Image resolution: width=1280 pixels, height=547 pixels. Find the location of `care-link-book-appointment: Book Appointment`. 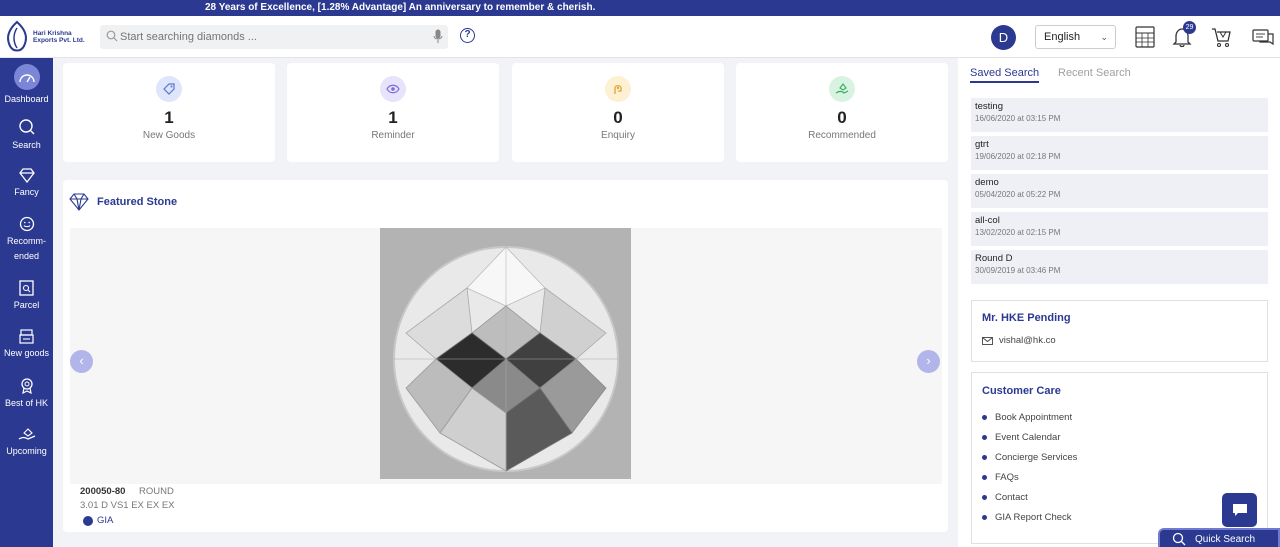

care-link-book-appointment: Book Appointment is located at coordinates (1027, 417).